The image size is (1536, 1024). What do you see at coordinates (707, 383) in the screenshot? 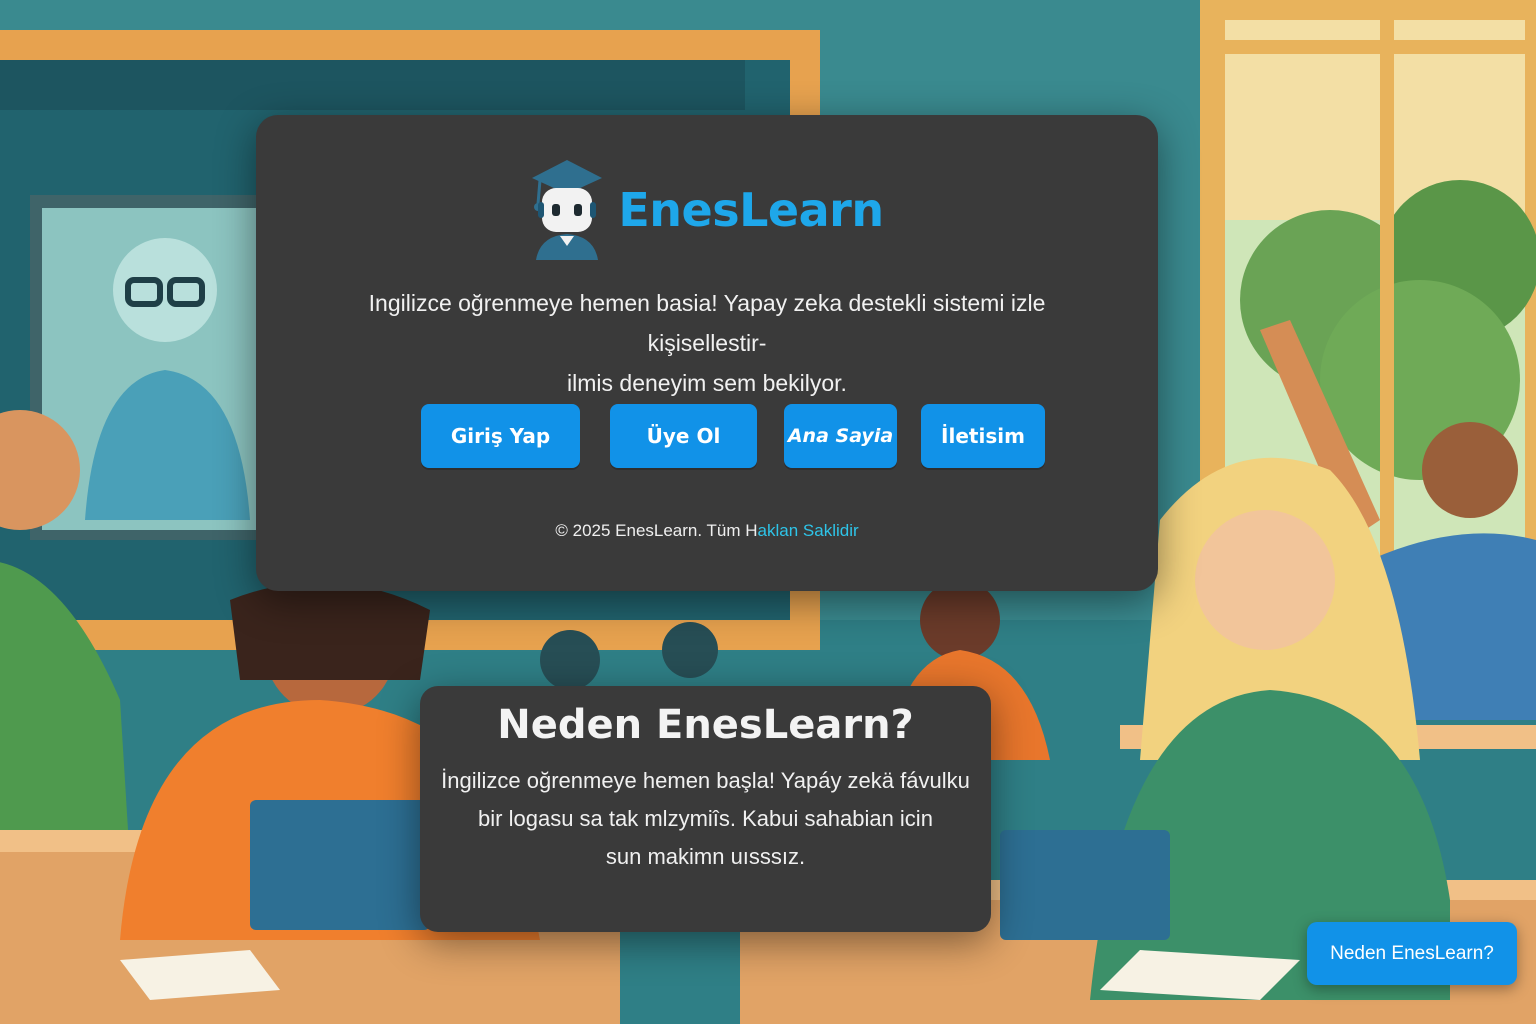
I see `intro-line-2: ilmis deneyim sem bekilyor.` at bounding box center [707, 383].